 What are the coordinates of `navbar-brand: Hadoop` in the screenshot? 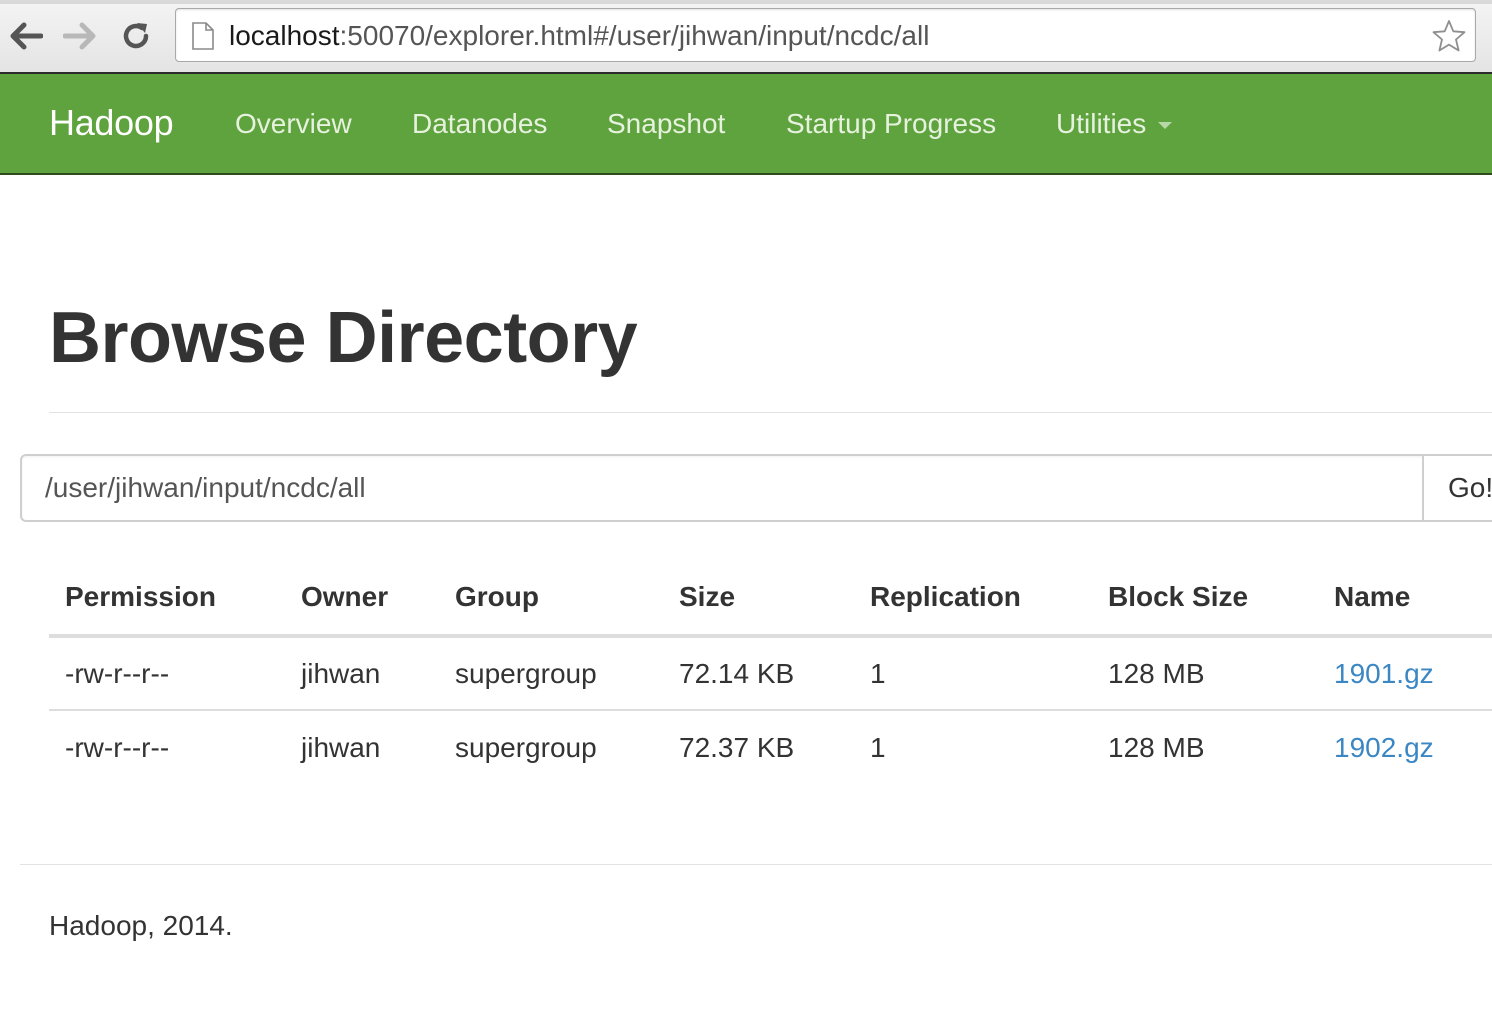 It's located at (111, 123).